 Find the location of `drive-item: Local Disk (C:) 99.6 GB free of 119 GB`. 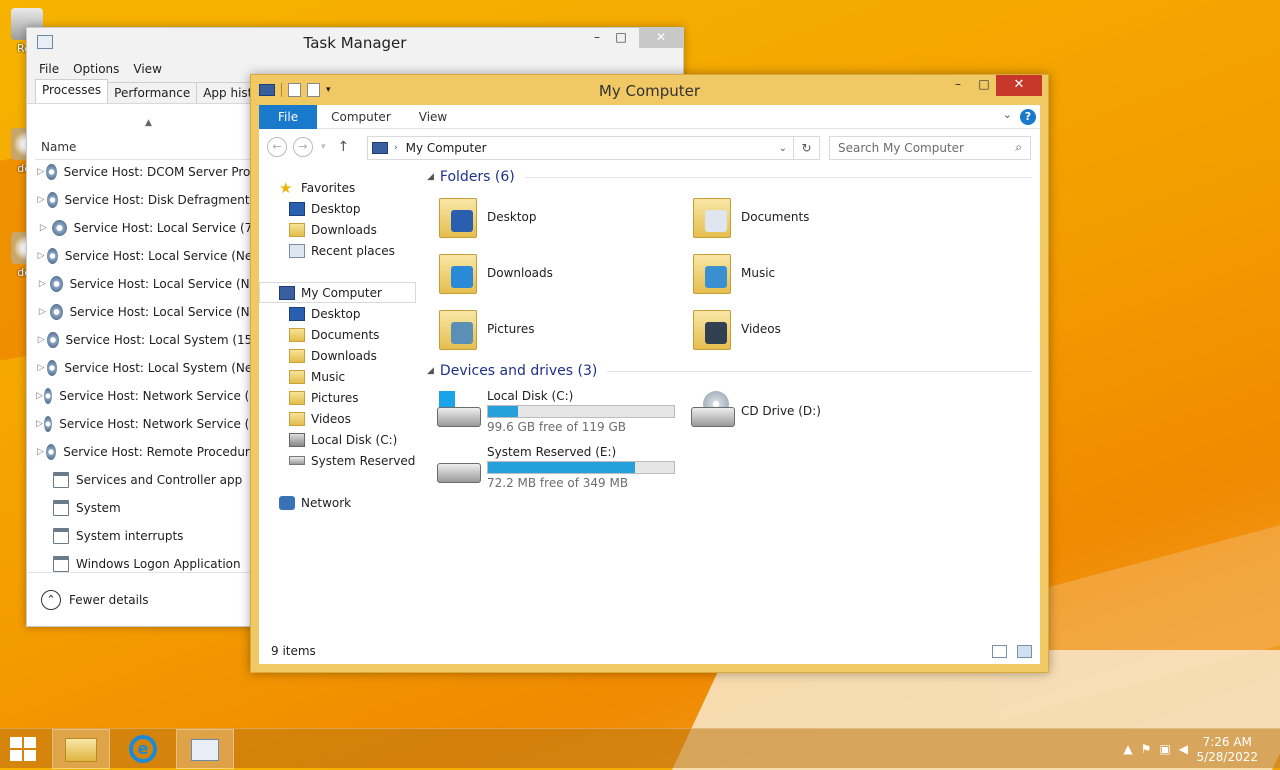

drive-item: Local Disk (C:) 99.6 GB free of 119 GB is located at coordinates (562, 411).